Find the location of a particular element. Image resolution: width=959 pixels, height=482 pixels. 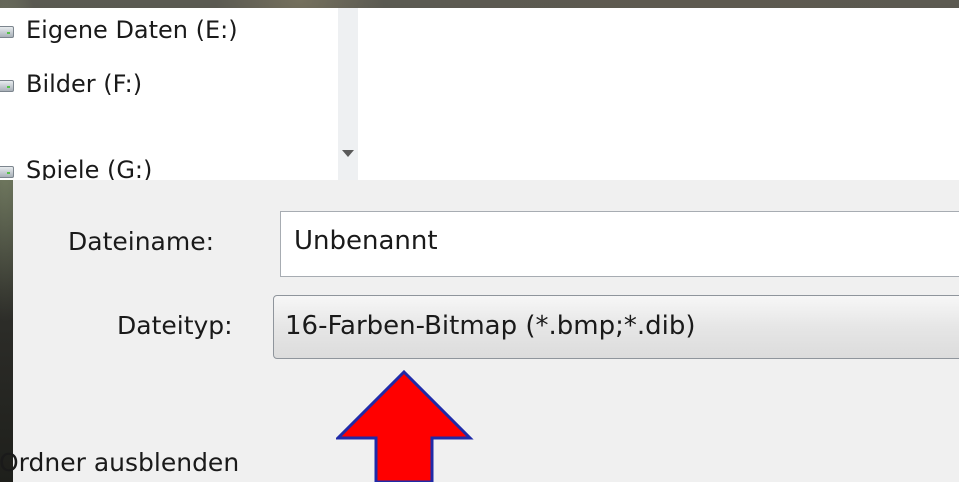

hide-folders-button: Ordner ausblenden is located at coordinates (119, 462).